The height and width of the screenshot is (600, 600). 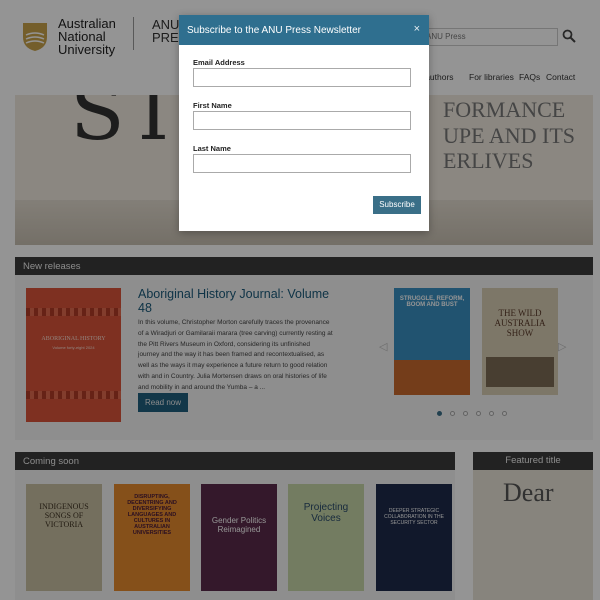 What do you see at coordinates (304, 30) in the screenshot?
I see `modal-title: Subscribe to the ANU Press Newsletter` at bounding box center [304, 30].